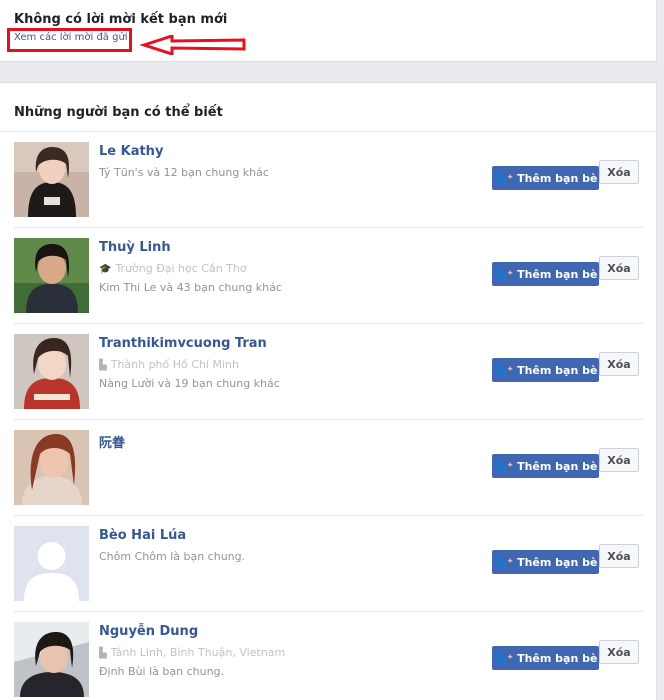  Describe the element at coordinates (172, 556) in the screenshot. I see `mutual-friends-text: Chôm Chôm là bạn chung.` at that location.